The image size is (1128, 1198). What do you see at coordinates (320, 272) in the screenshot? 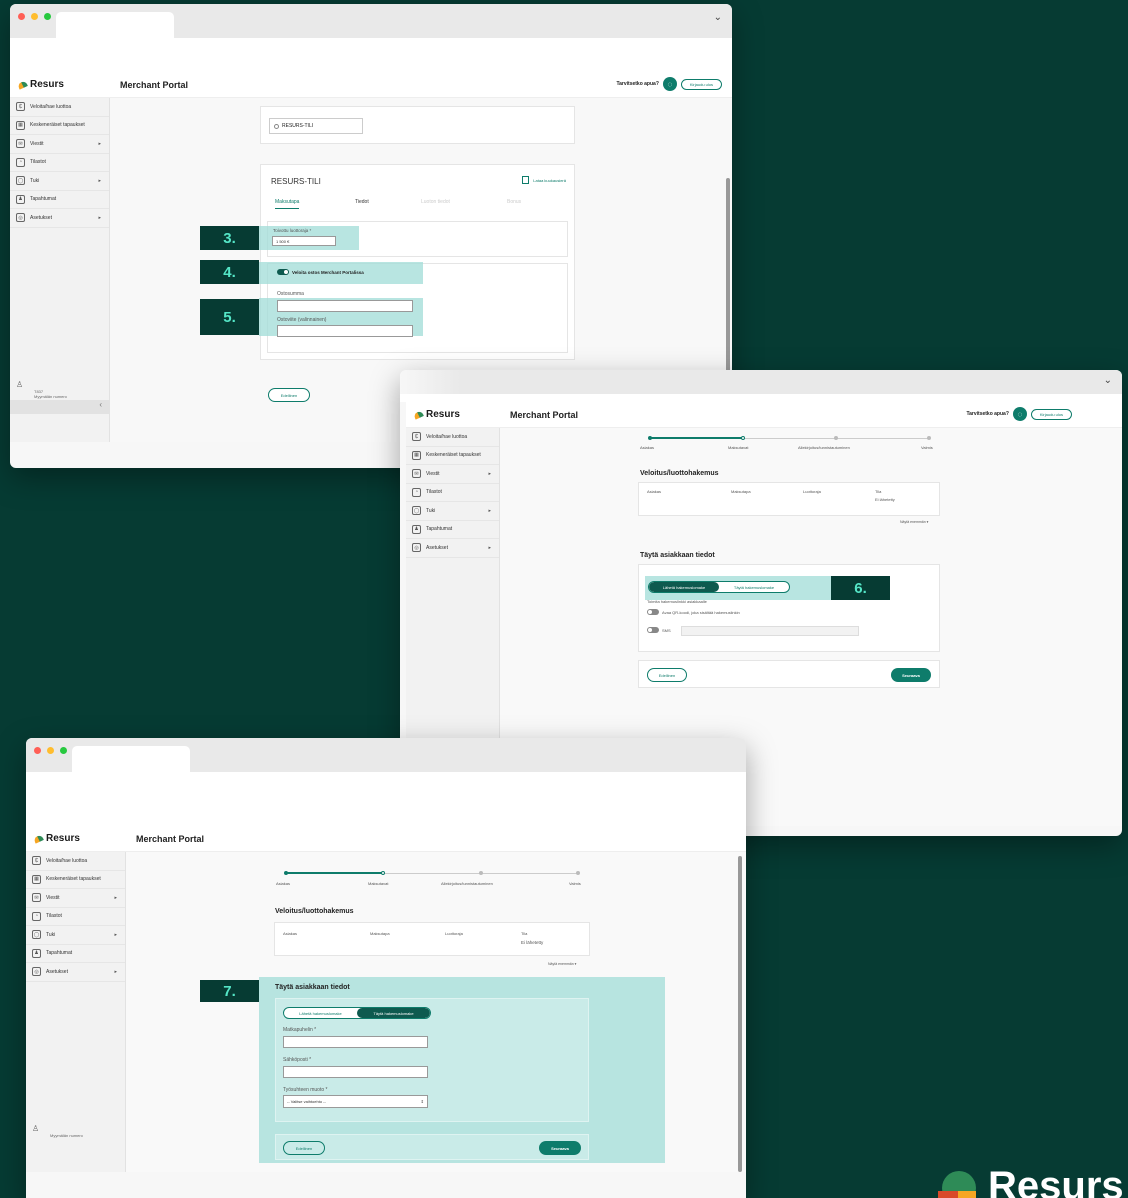
I see `charge-toggle-row: Veloita ostos Merchant Portalissa` at bounding box center [320, 272].